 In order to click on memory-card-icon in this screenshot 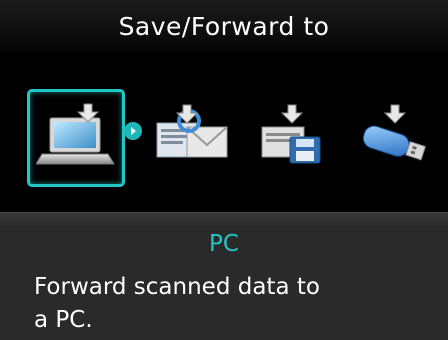, I will do `click(291, 134)`.